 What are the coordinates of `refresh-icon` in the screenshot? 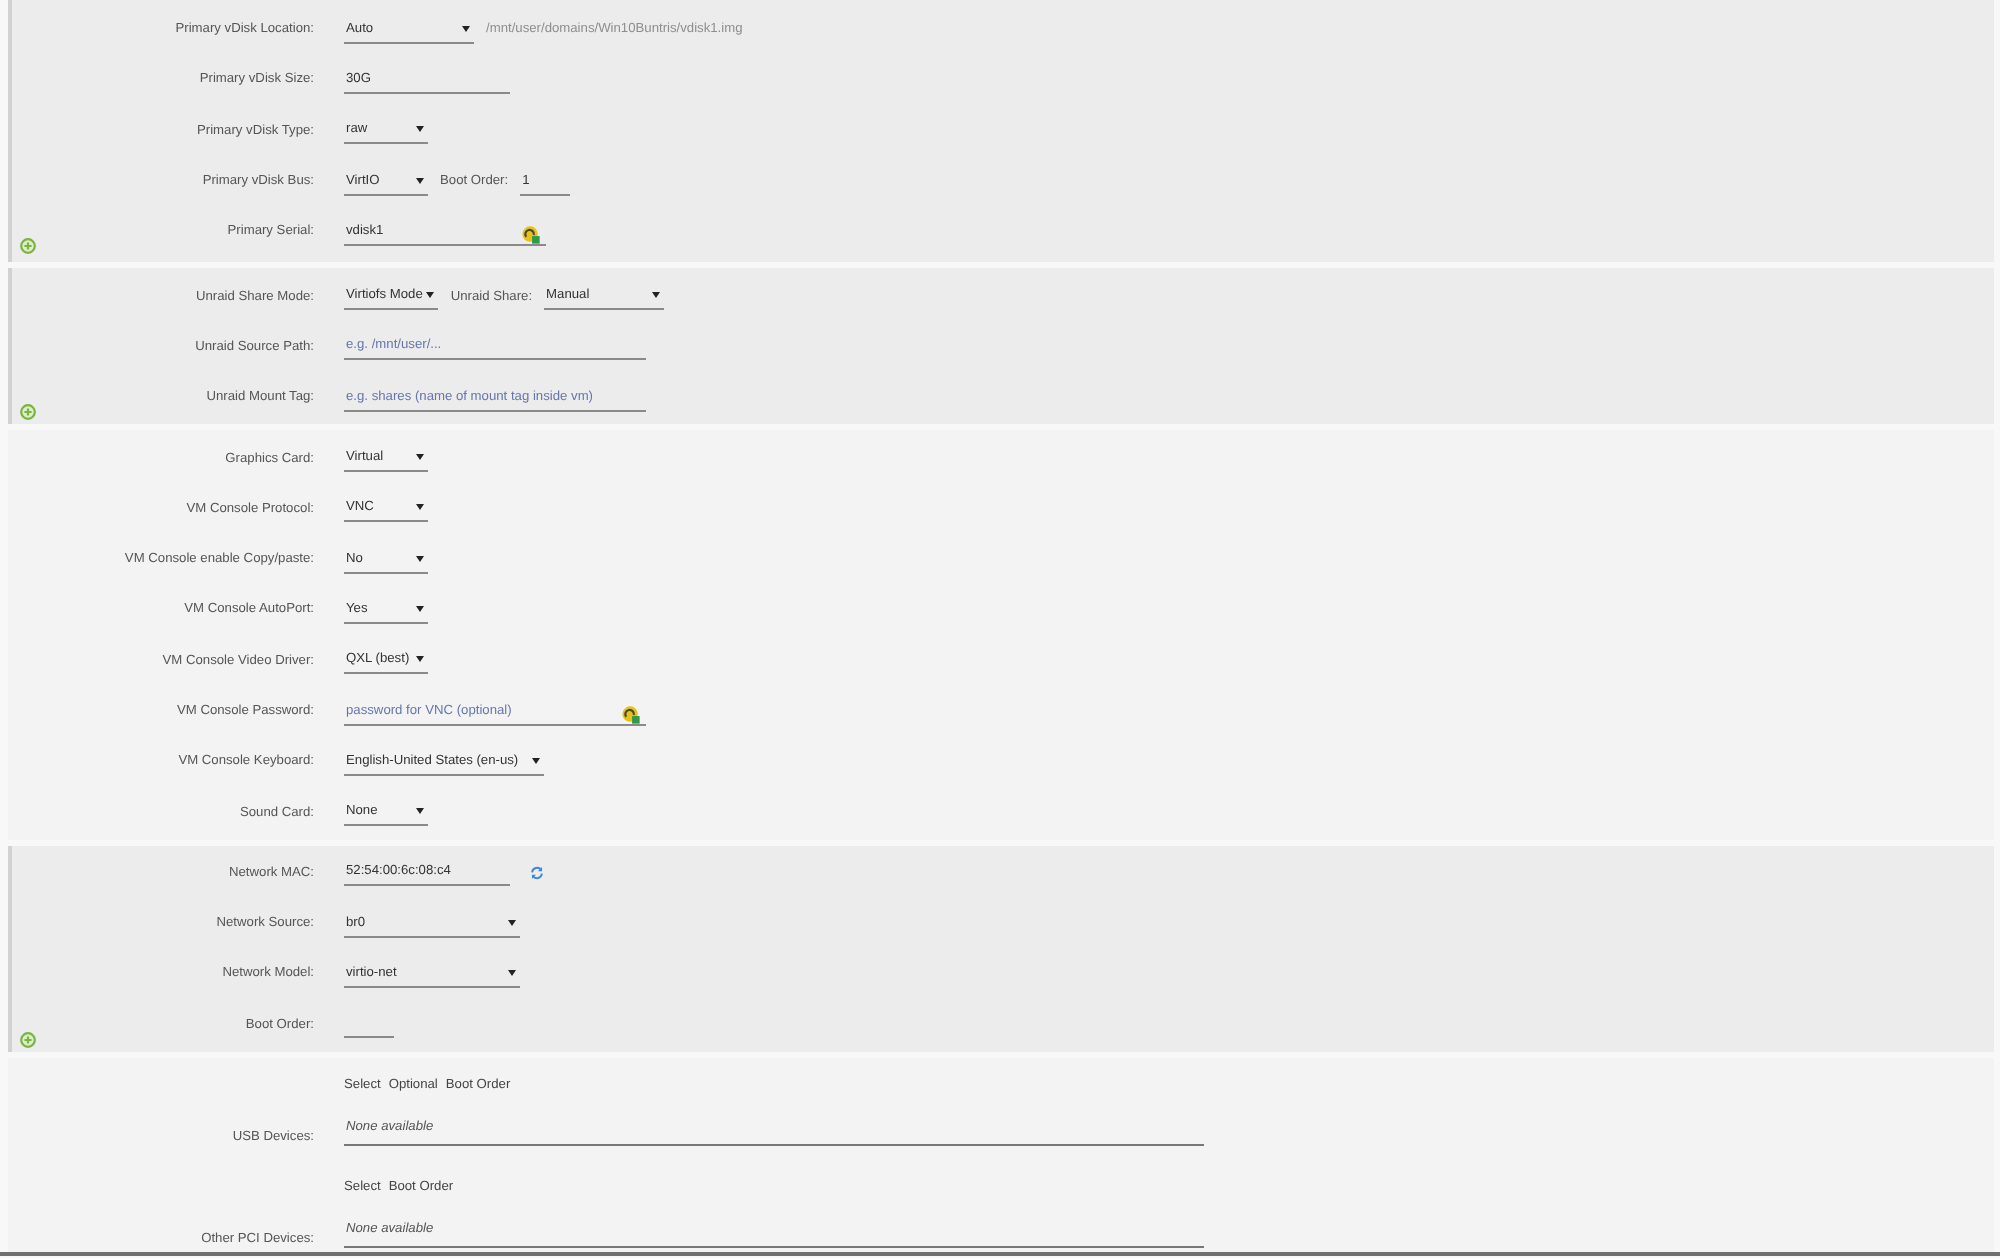 It's located at (537, 872).